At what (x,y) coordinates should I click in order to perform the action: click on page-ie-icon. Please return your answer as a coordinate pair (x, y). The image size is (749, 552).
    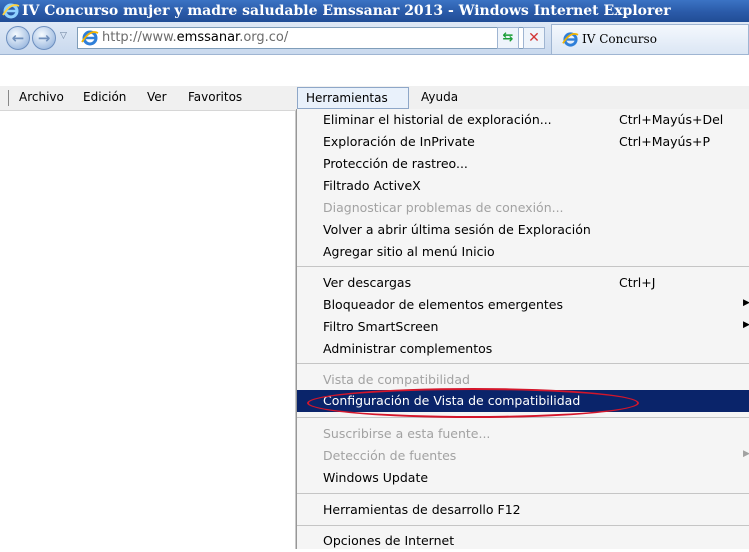
    Looking at the image, I should click on (90, 39).